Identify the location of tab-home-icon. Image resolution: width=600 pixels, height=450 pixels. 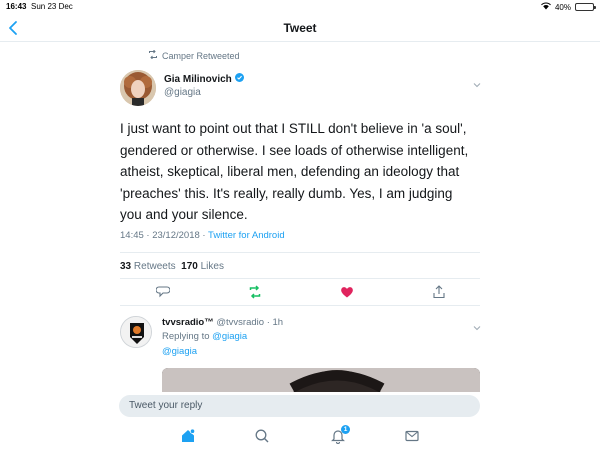
(188, 436).